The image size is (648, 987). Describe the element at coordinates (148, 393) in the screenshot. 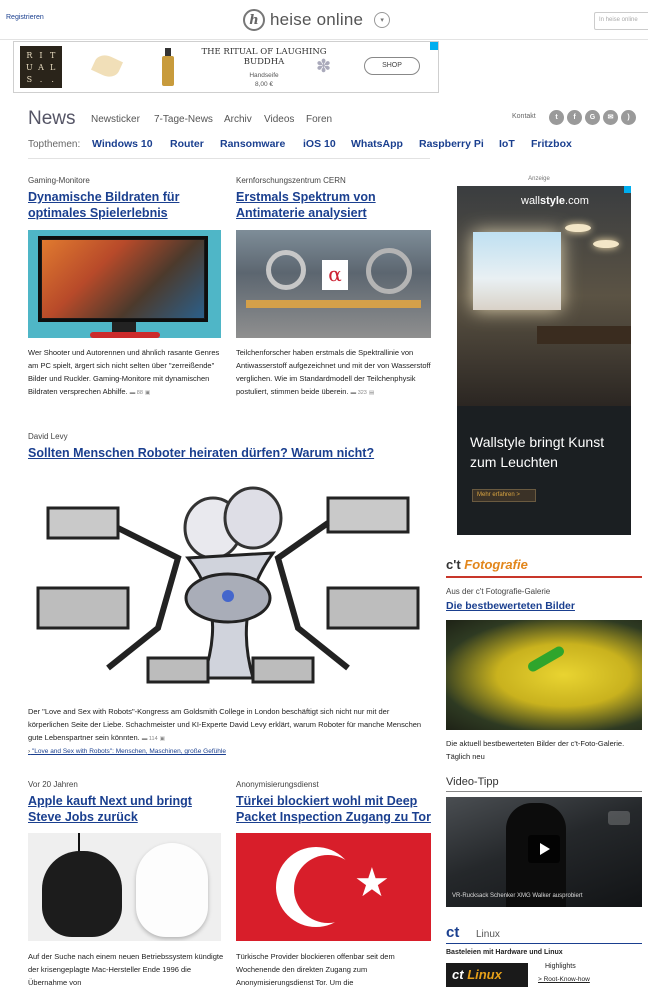

I see `camera-icon: ▣` at that location.